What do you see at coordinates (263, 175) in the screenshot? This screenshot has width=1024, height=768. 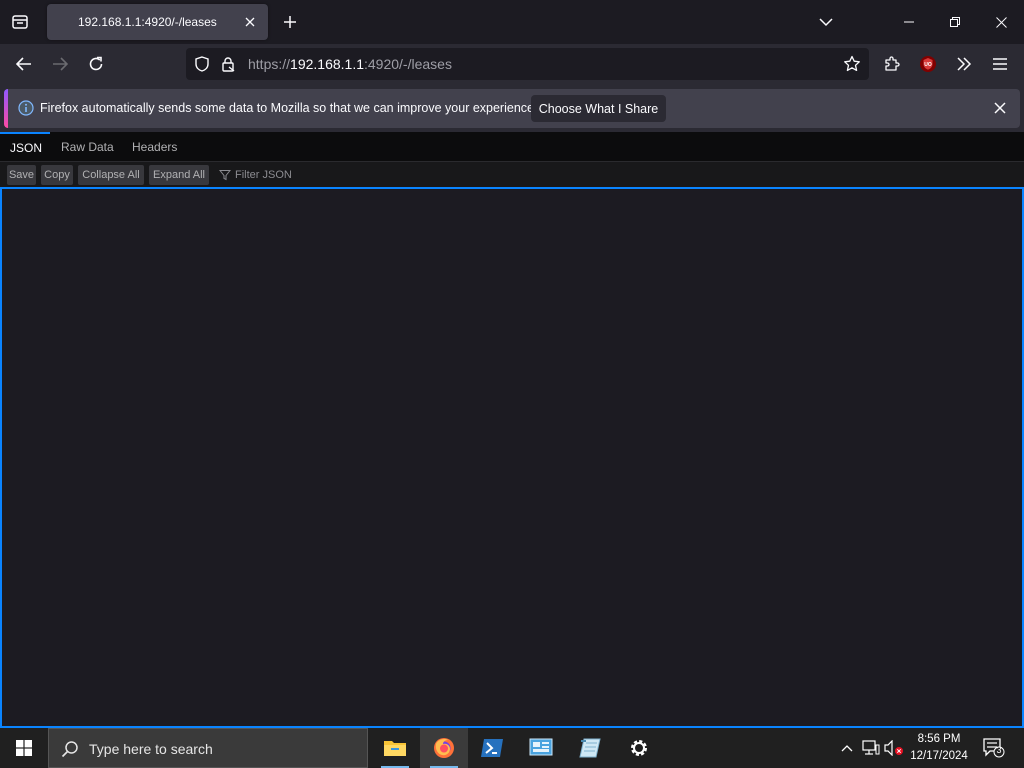 I see `filter-json-placeholder: Filter JSON` at bounding box center [263, 175].